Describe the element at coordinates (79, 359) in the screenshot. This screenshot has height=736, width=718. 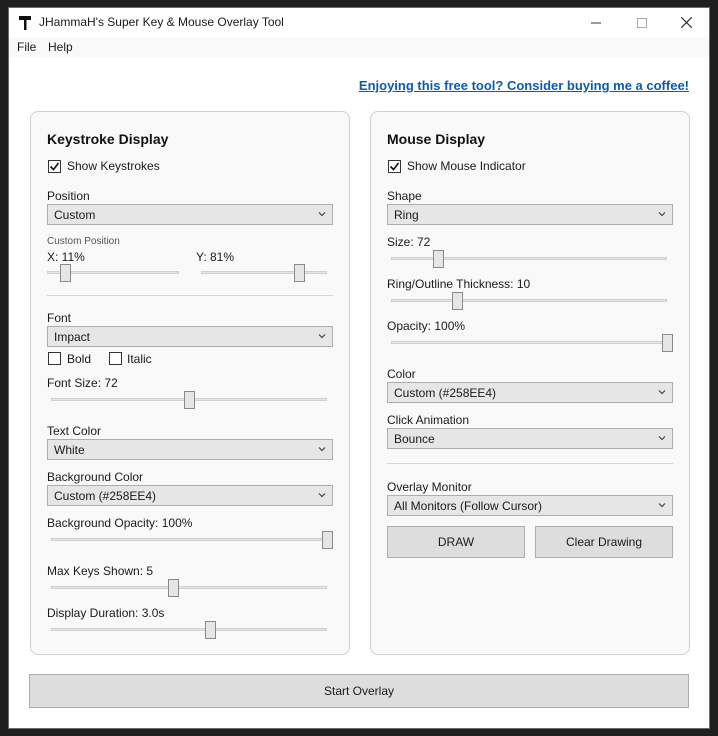
I see `bold-label: Bold` at that location.